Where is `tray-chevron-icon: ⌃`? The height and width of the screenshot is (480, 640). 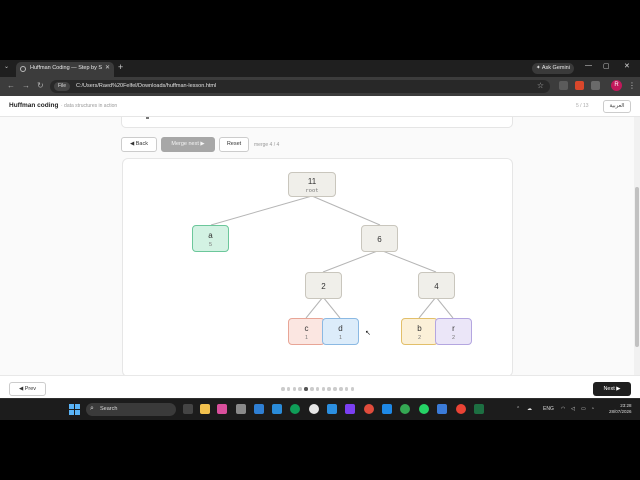
tray-chevron-icon: ⌃ is located at coordinates (518, 409).